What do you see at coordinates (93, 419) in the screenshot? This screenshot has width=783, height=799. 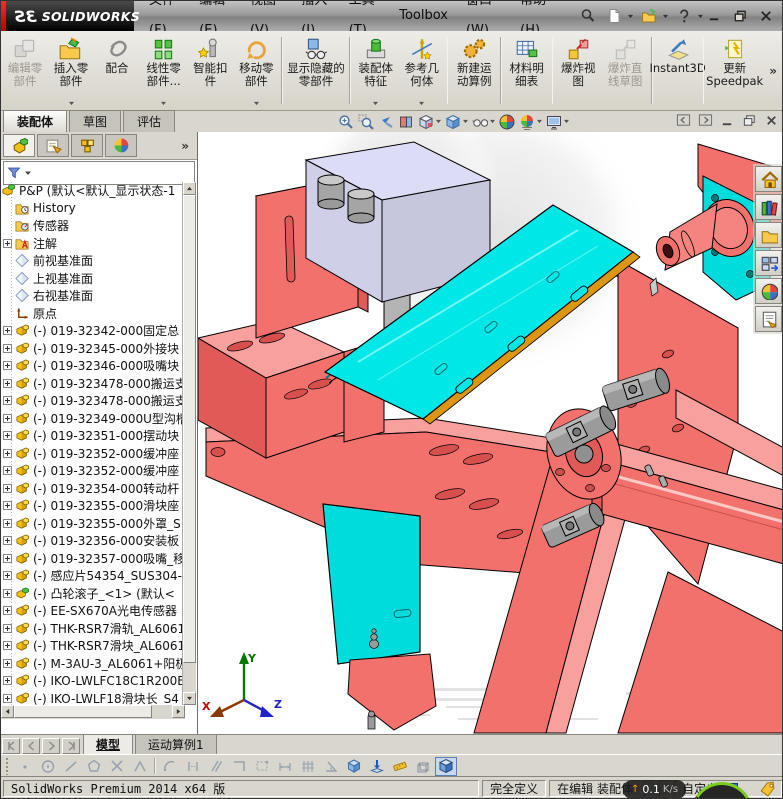 I see `tree-item: (-) 019-32349-000U型沟槽` at bounding box center [93, 419].